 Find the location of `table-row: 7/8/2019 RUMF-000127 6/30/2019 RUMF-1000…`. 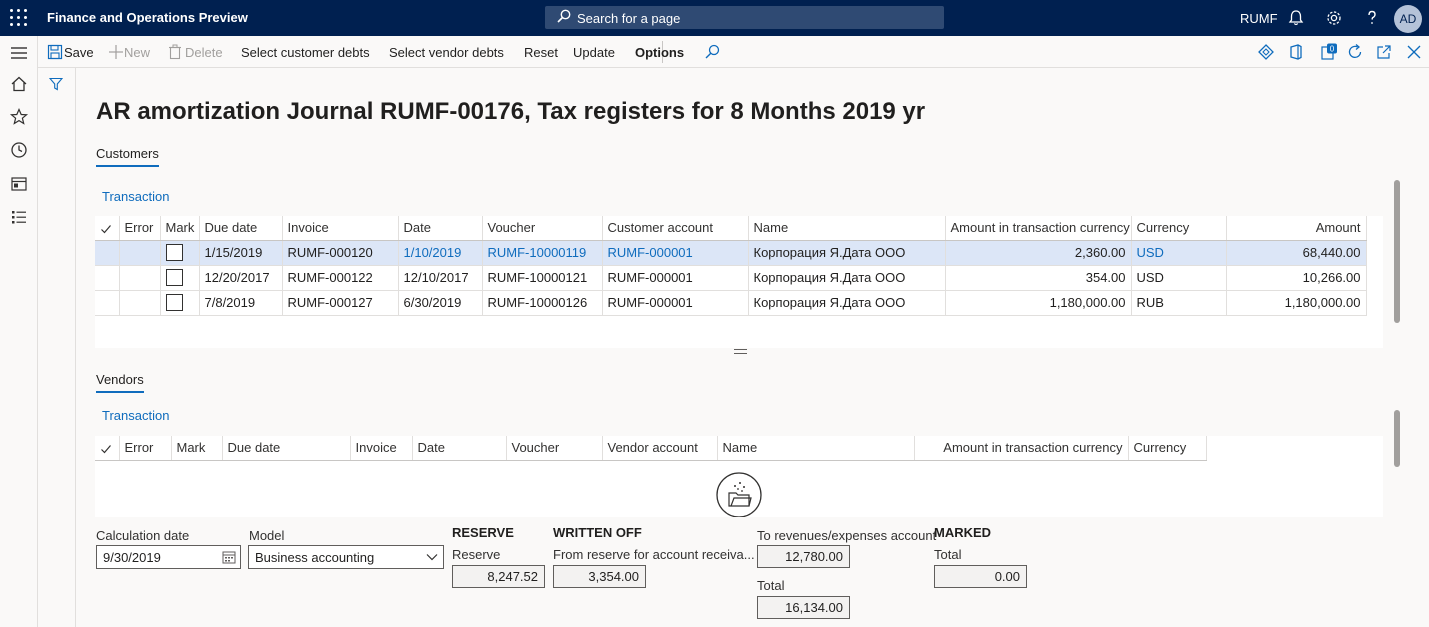

table-row: 7/8/2019 RUMF-000127 6/30/2019 RUMF-1000… is located at coordinates (731, 303).